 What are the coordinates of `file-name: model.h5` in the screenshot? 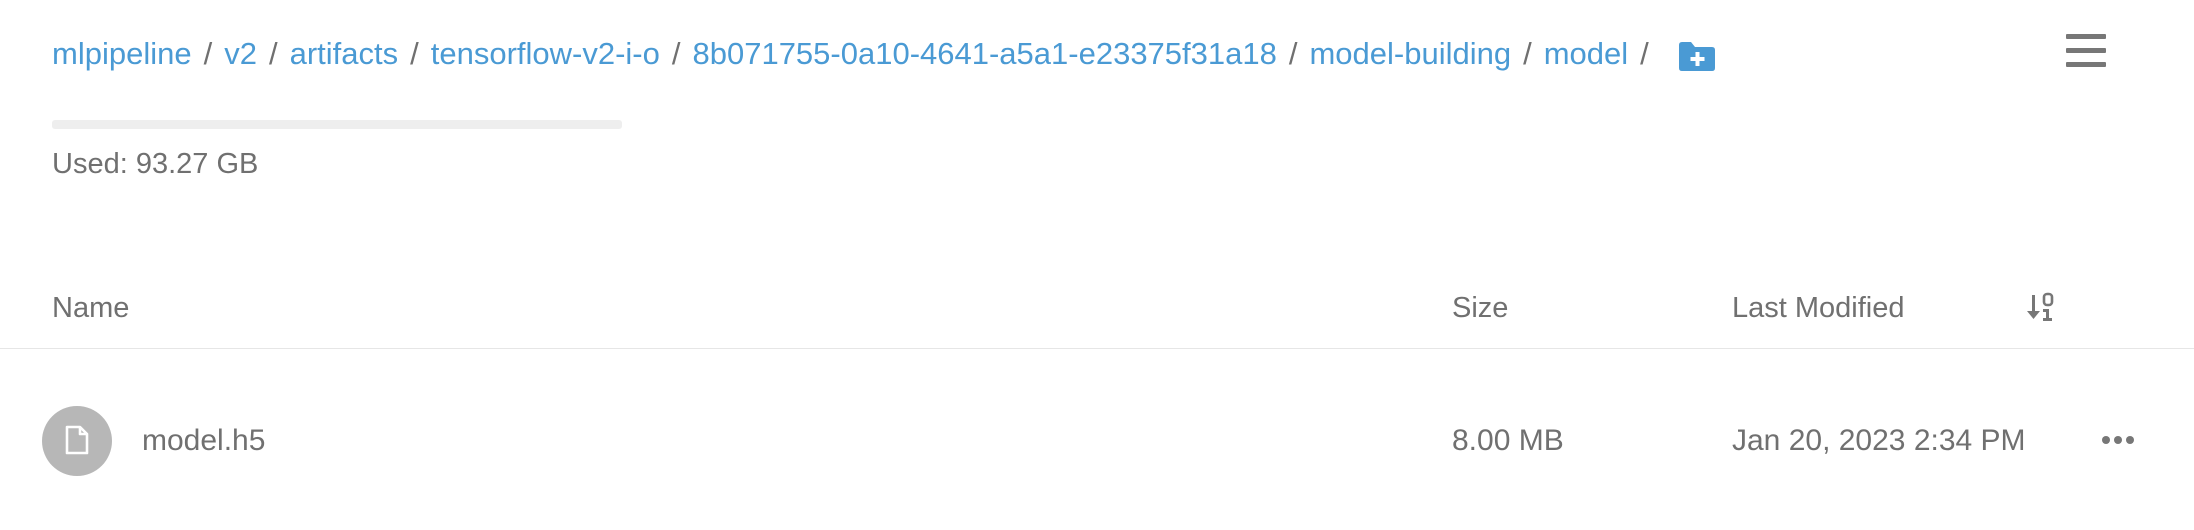 It's located at (203, 441).